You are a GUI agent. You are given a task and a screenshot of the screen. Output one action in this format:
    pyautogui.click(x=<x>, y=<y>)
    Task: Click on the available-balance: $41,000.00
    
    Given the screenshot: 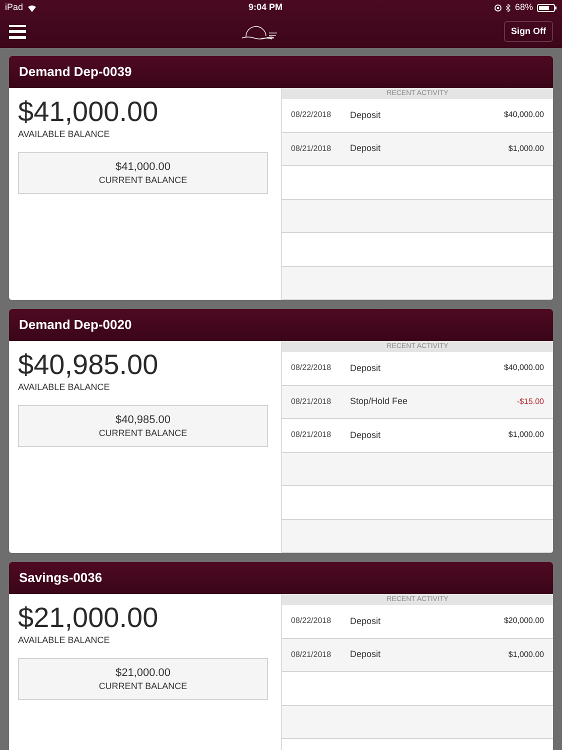 What is the action you would take?
    pyautogui.click(x=89, y=112)
    